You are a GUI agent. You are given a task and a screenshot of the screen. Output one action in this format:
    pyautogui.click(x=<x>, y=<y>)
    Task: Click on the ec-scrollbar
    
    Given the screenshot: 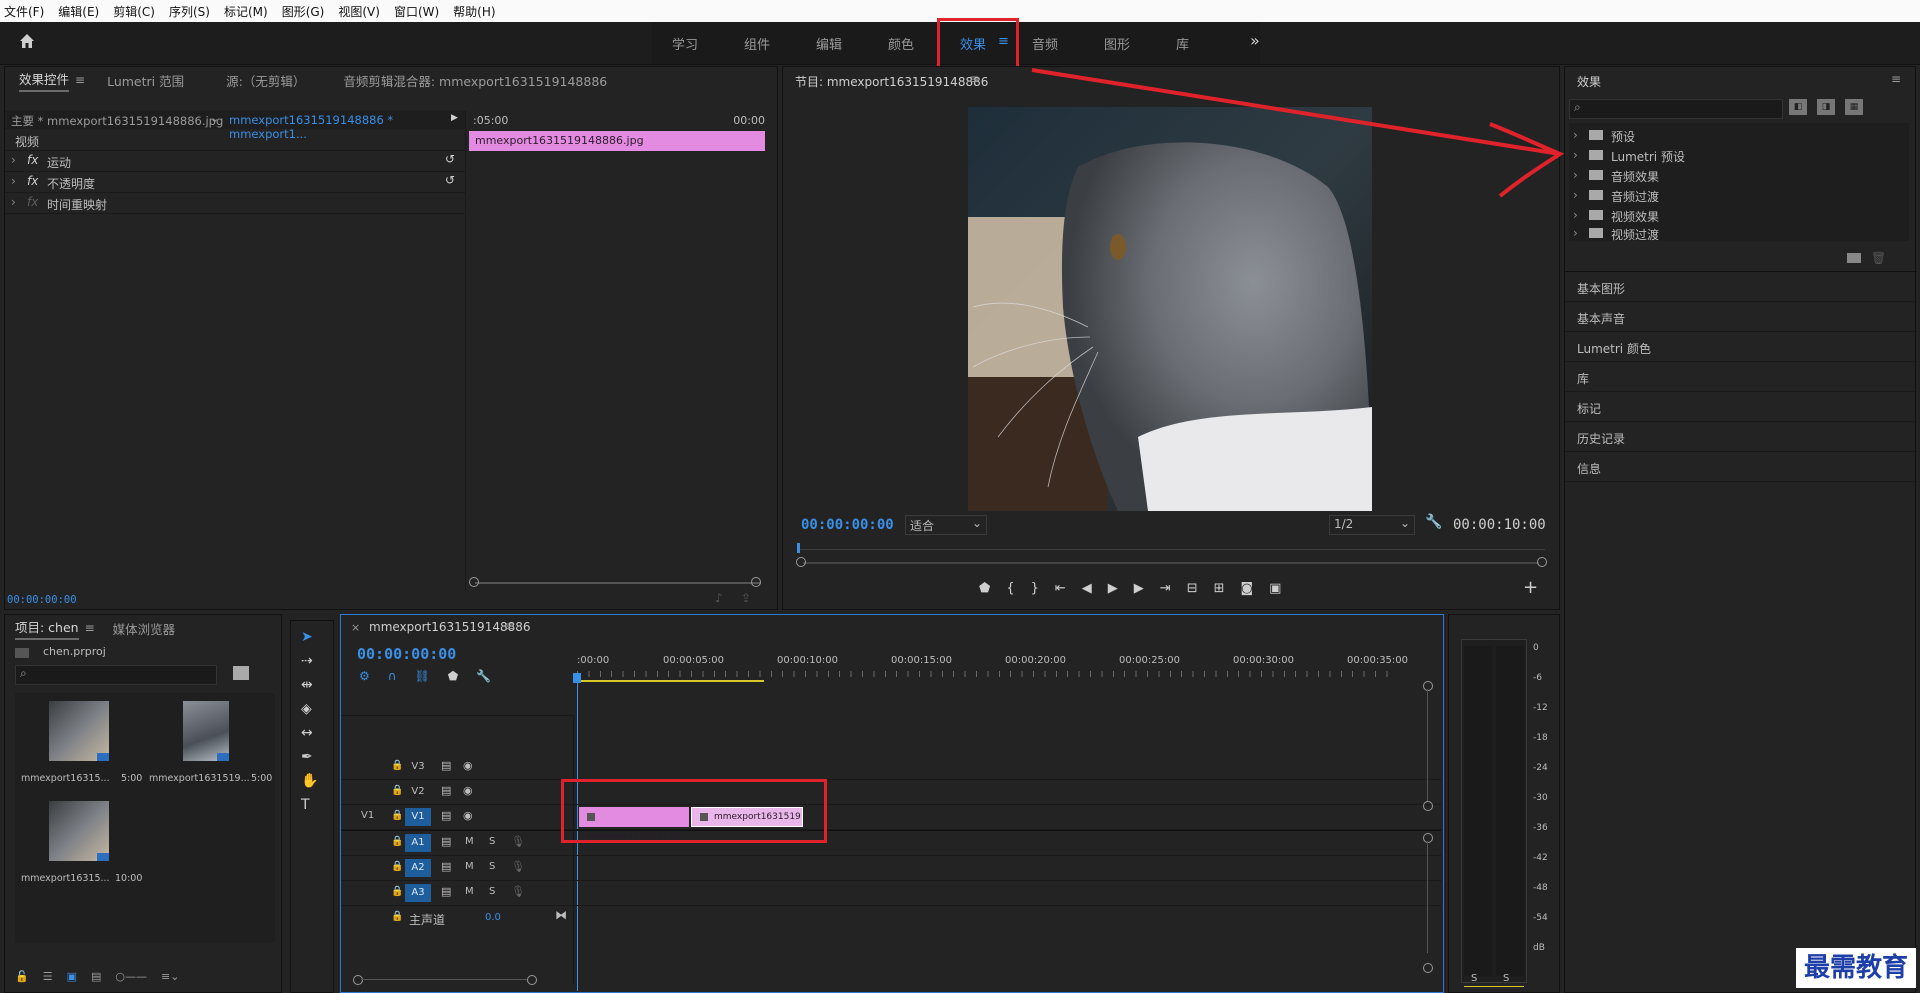 What is the action you would take?
    pyautogui.click(x=618, y=583)
    